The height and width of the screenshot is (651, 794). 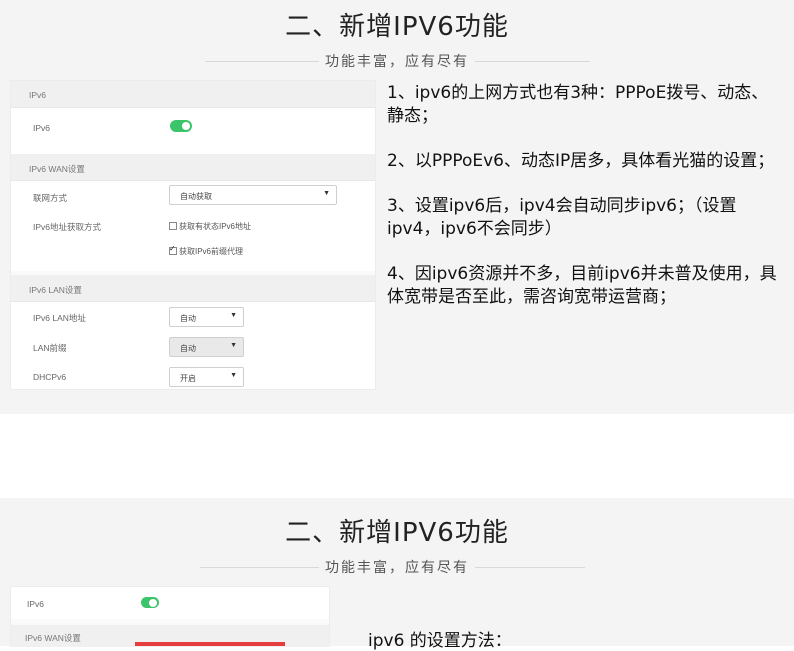 I want to click on lan-section-header: IPv6 LAN设置, so click(x=193, y=288).